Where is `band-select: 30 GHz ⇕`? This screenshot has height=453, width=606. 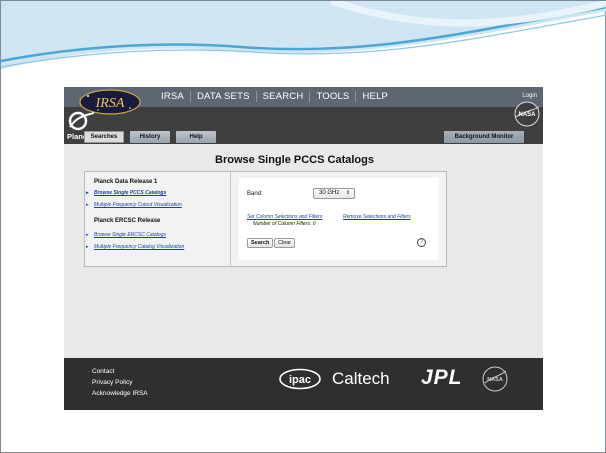
band-select: 30 GHz ⇕ is located at coordinates (334, 193).